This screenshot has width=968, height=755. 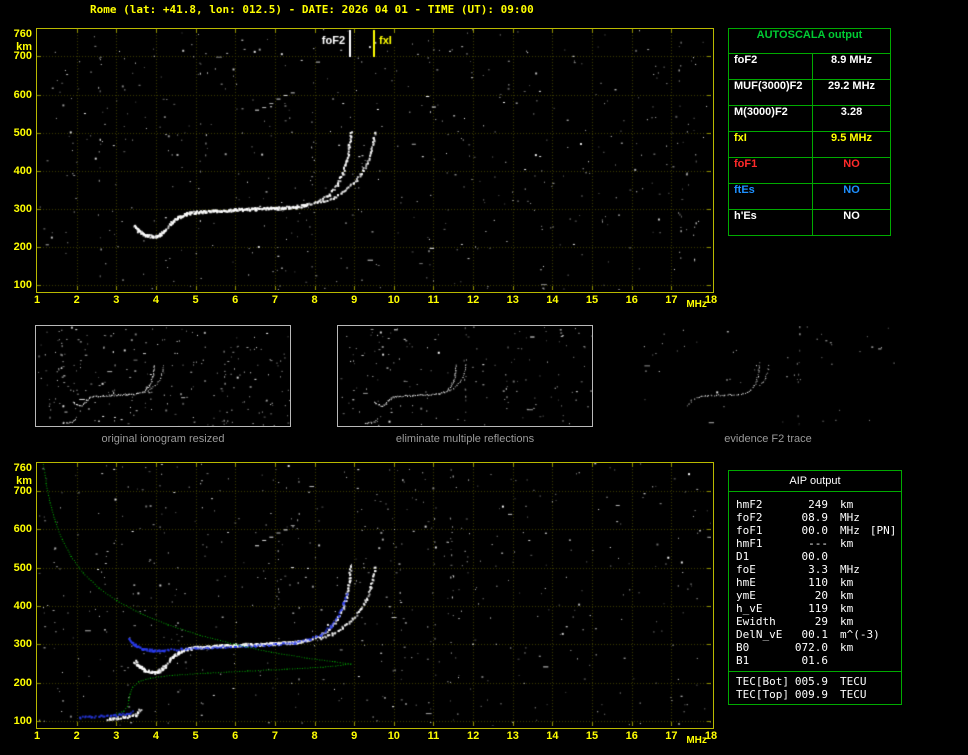 I want to click on aip-row-value: 00.0, so click(x=815, y=556).